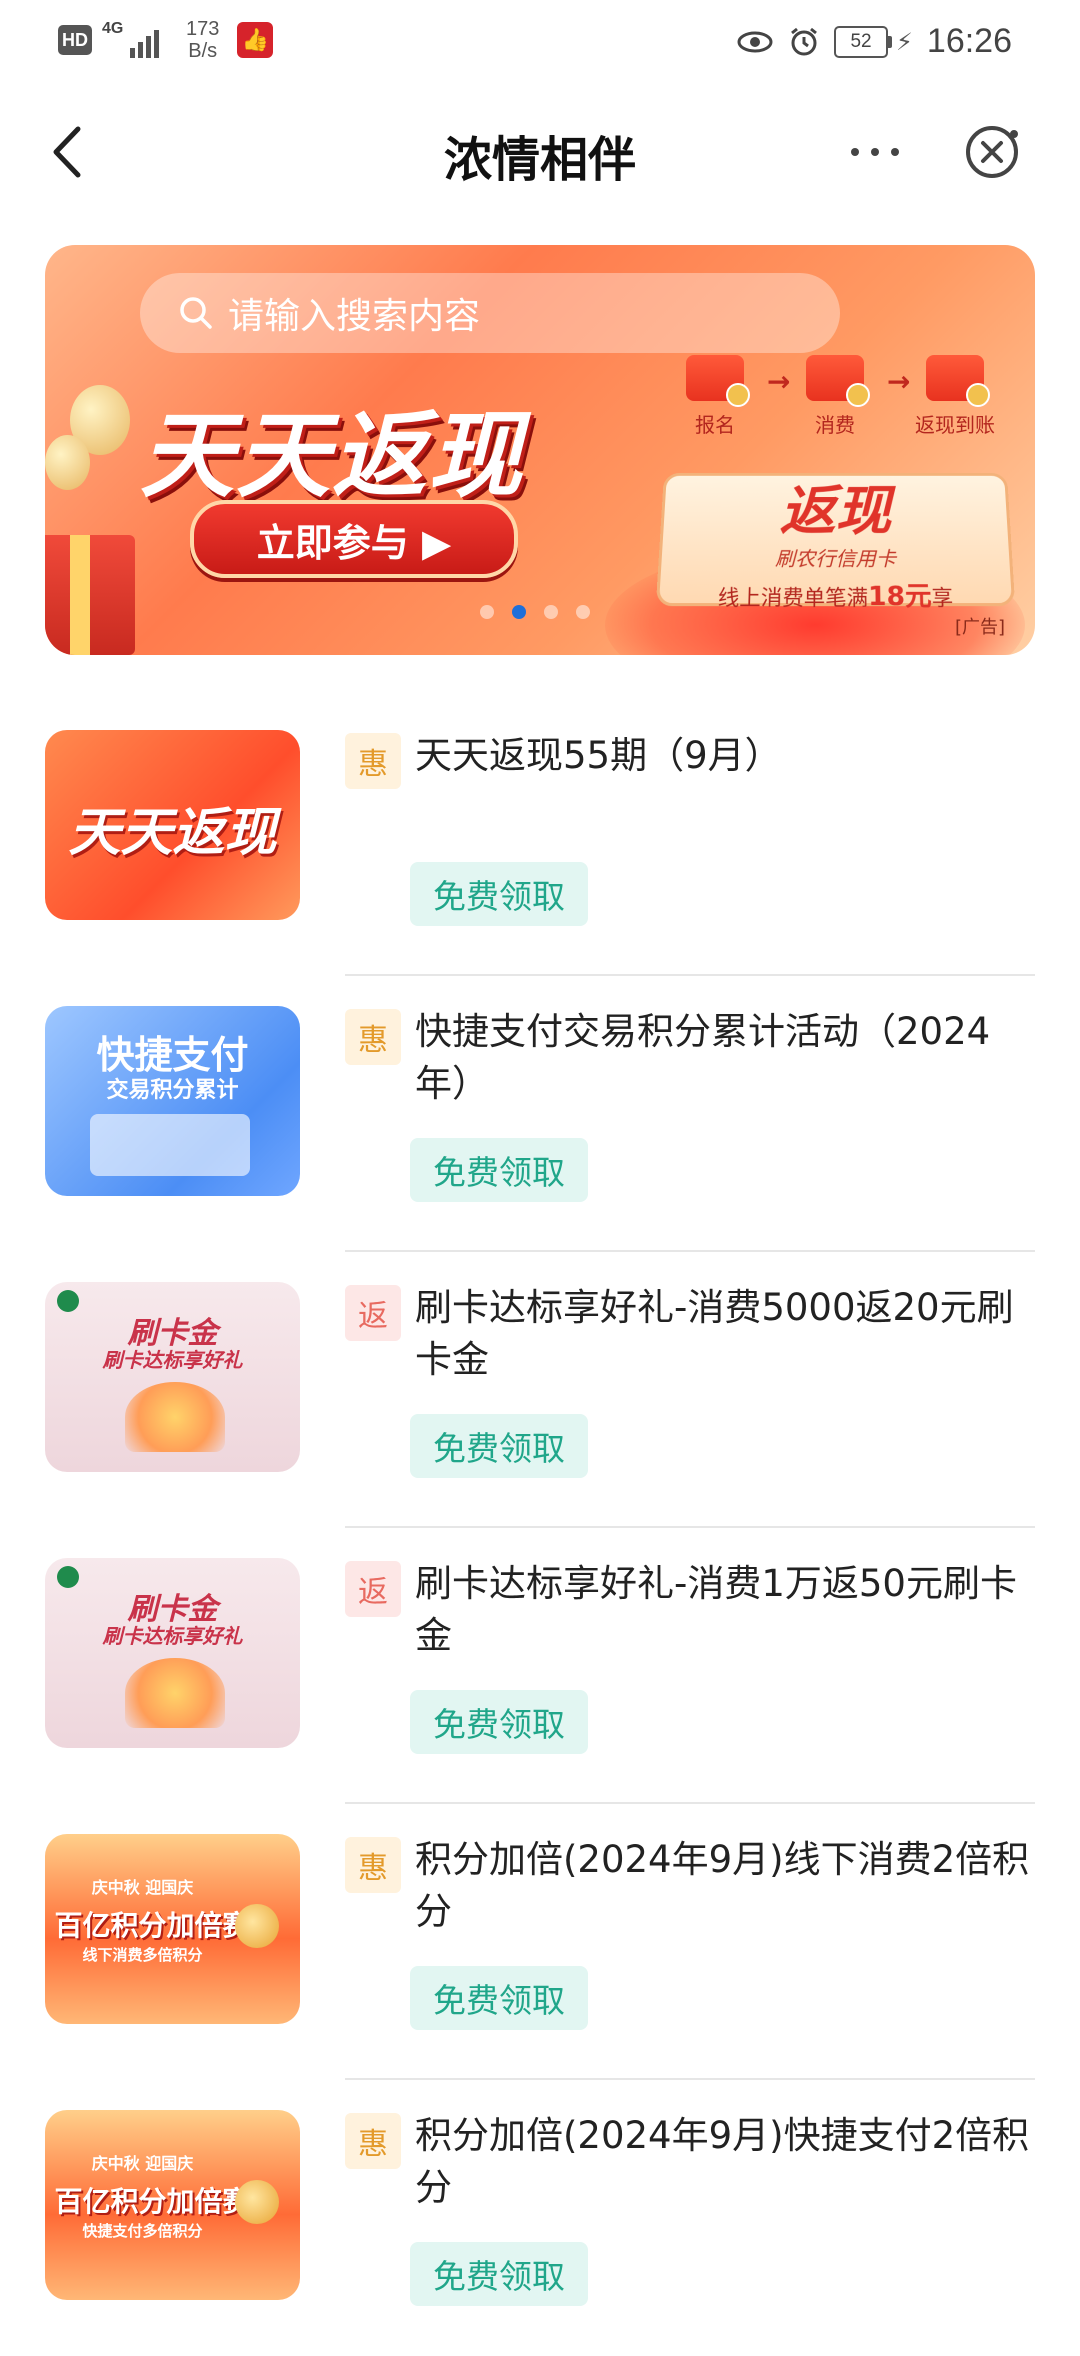  Describe the element at coordinates (354, 539) in the screenshot. I see `join-now-button: 立即参与 ▶` at that location.